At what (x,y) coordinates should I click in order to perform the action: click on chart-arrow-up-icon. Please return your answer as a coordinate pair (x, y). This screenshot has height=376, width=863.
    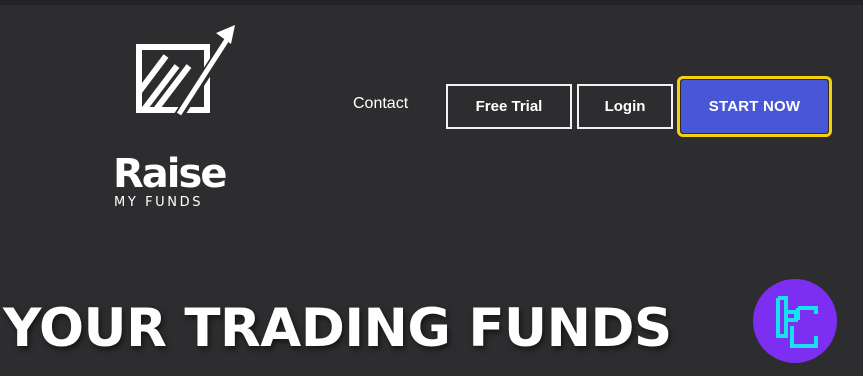
    Looking at the image, I should click on (187, 72).